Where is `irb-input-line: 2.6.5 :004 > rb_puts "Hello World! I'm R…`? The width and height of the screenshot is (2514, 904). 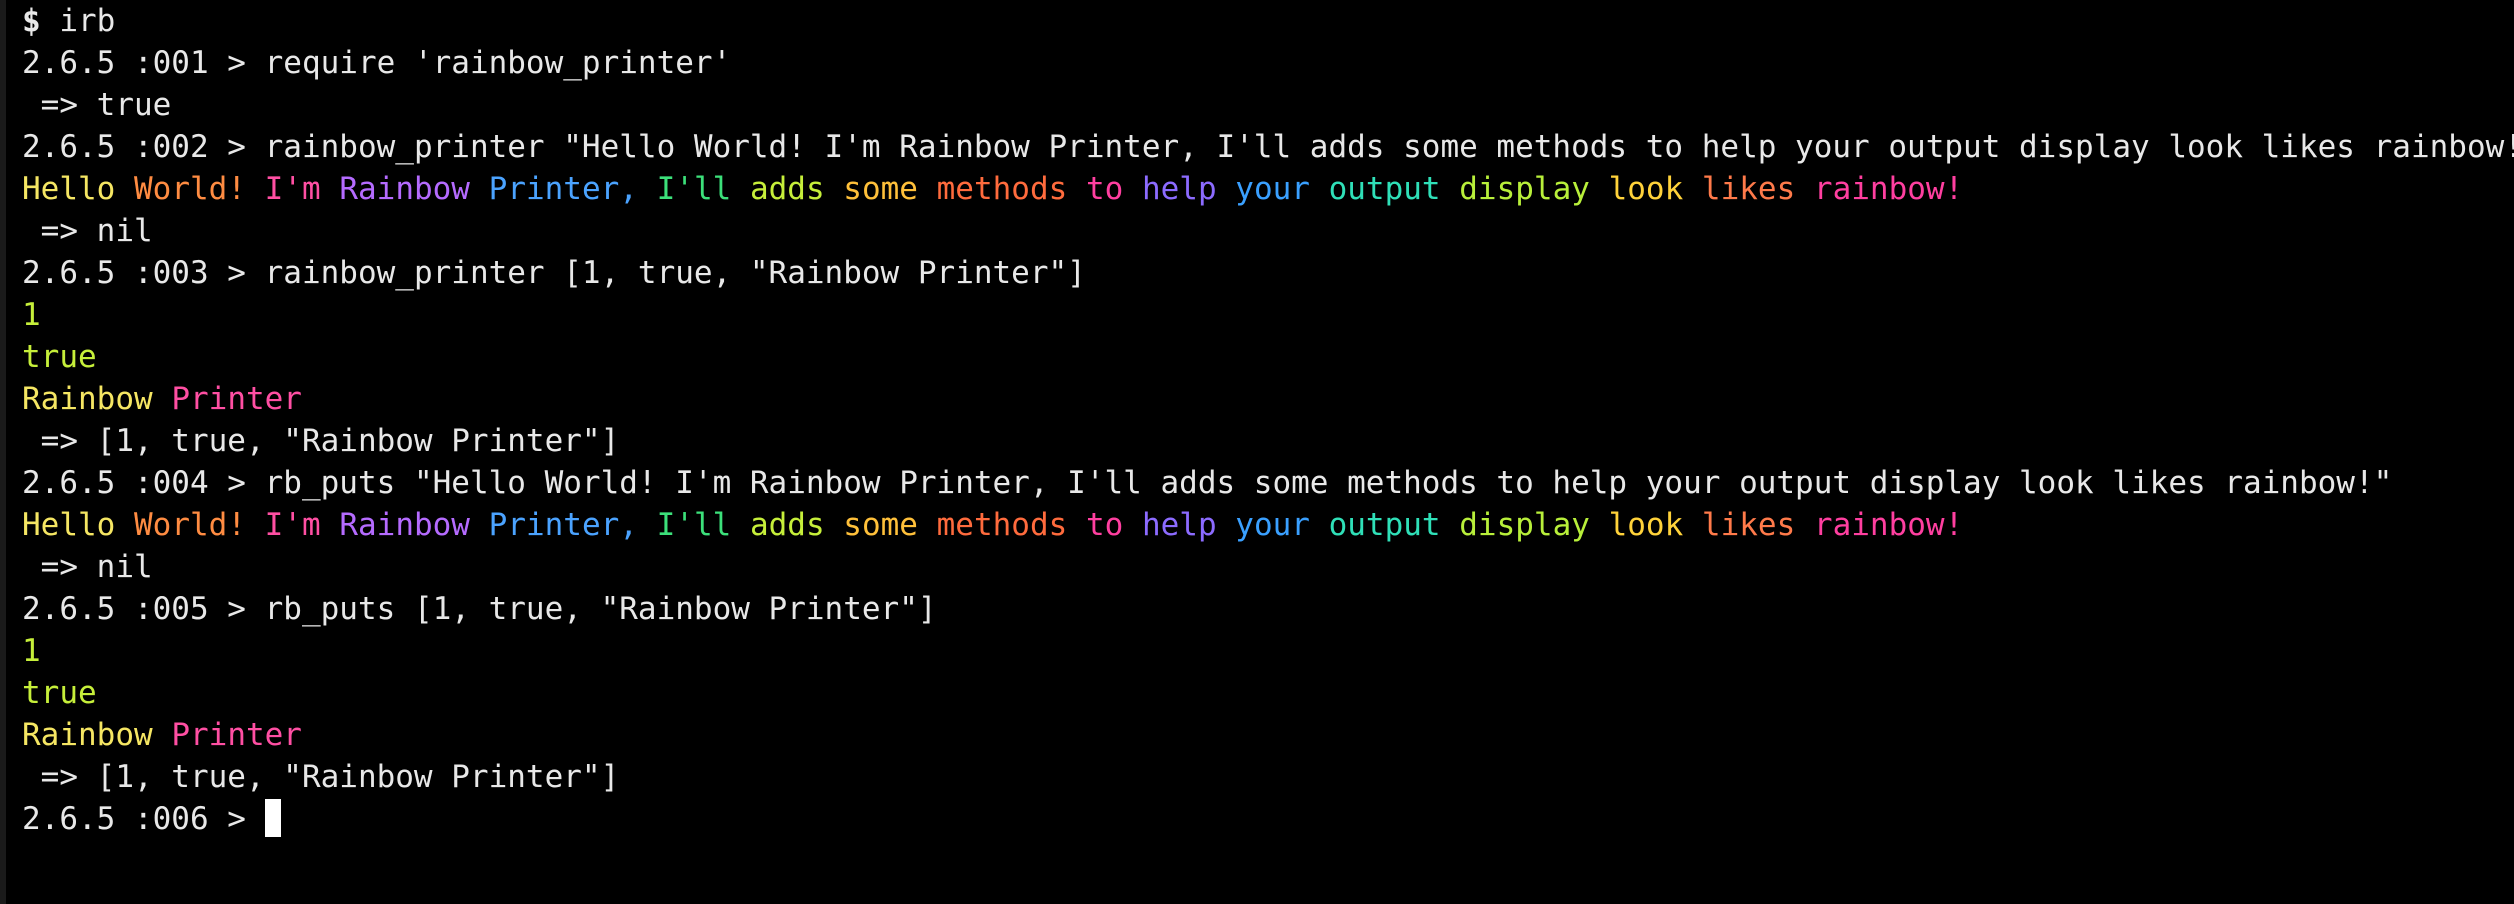
irb-input-line: 2.6.5 :004 > rb_puts "Hello World! I'm R… is located at coordinates (1268, 483).